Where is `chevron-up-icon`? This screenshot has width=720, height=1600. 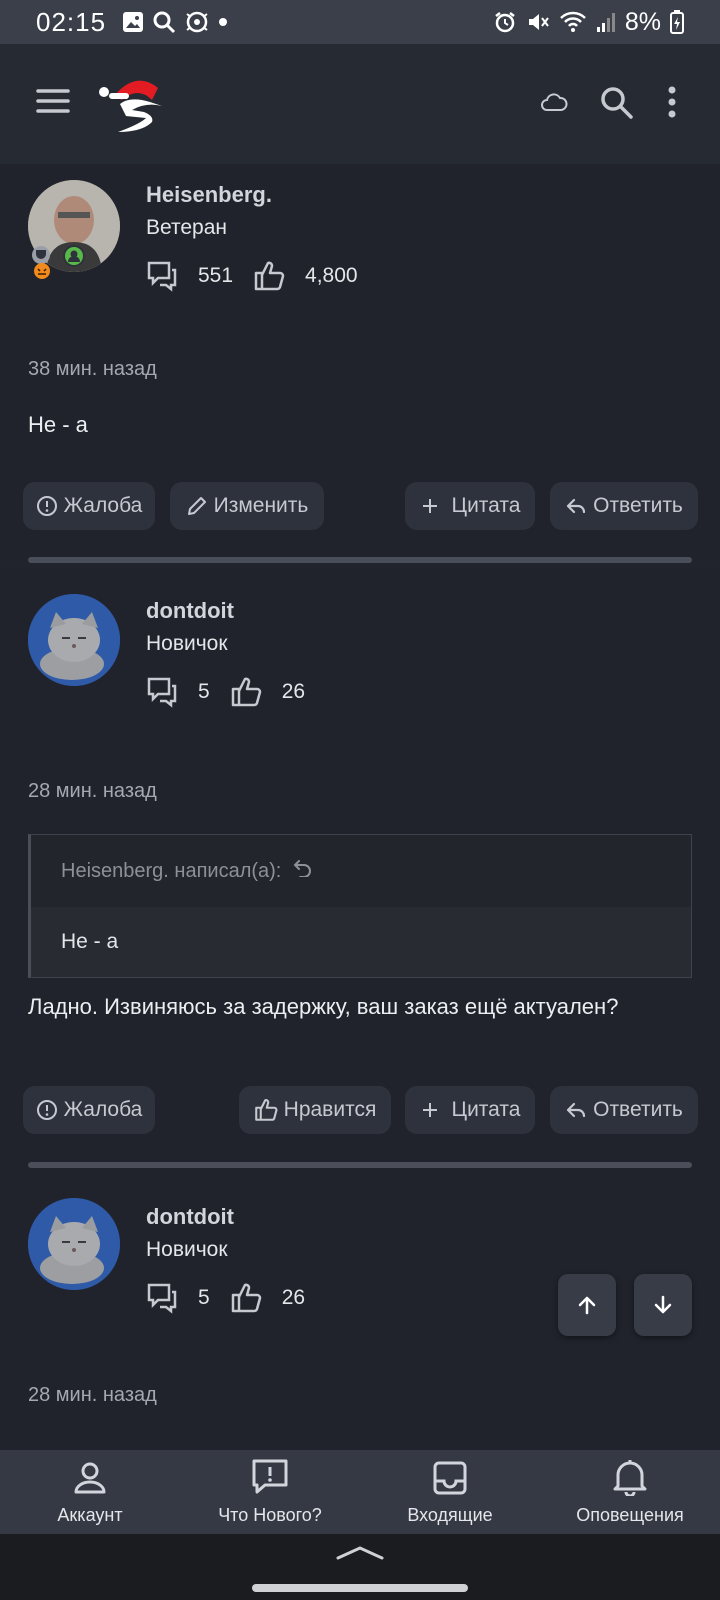 chevron-up-icon is located at coordinates (360, 1554).